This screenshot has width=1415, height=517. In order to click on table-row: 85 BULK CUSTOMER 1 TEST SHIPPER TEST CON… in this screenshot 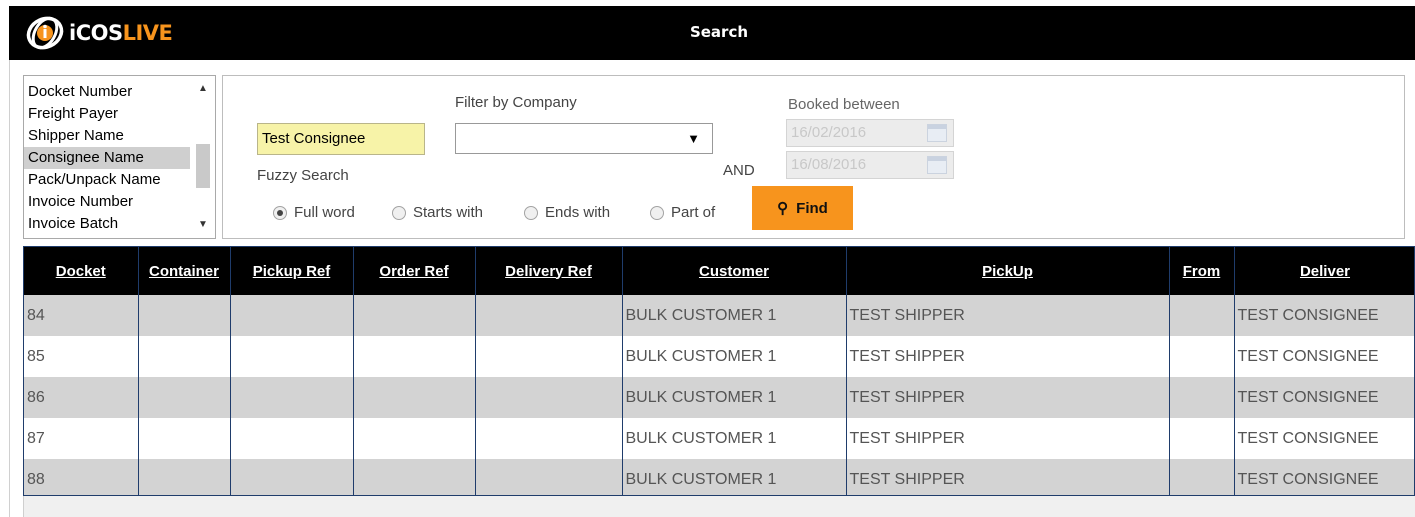, I will do `click(719, 356)`.